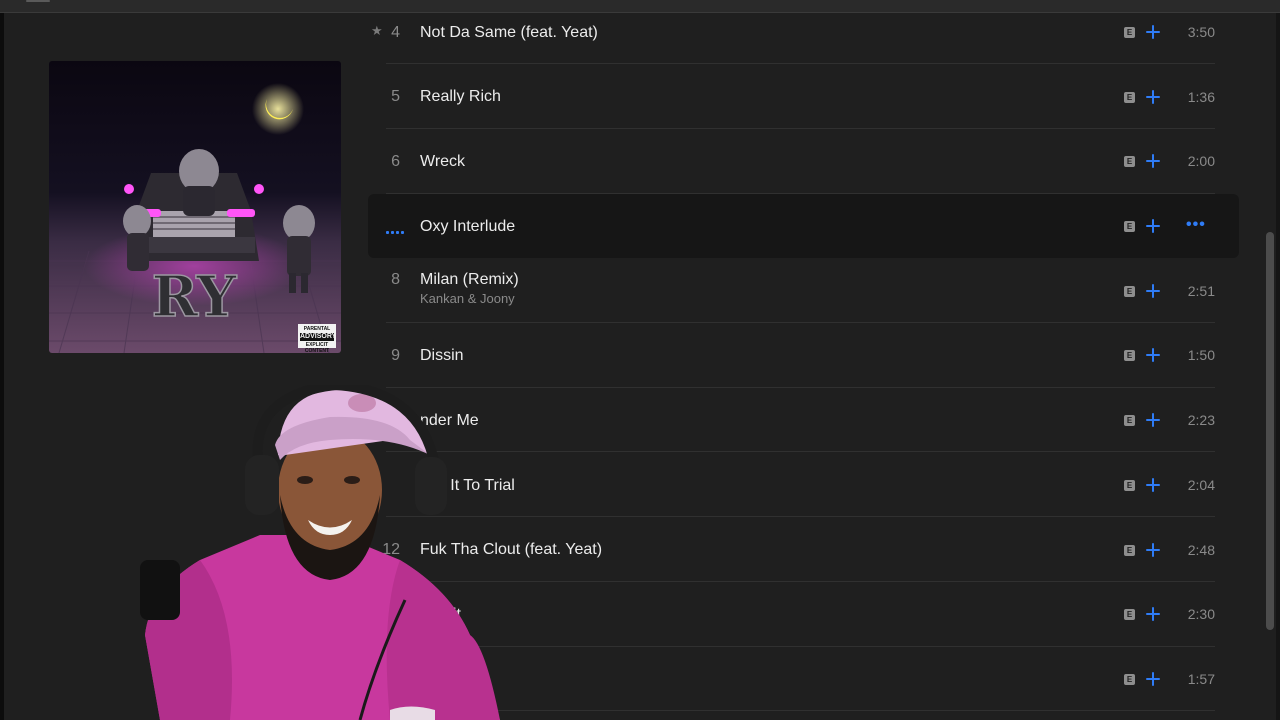 Image resolution: width=1280 pixels, height=720 pixels. Describe the element at coordinates (803, 161) in the screenshot. I see `track-row: 6 Wreck E 2:00` at that location.